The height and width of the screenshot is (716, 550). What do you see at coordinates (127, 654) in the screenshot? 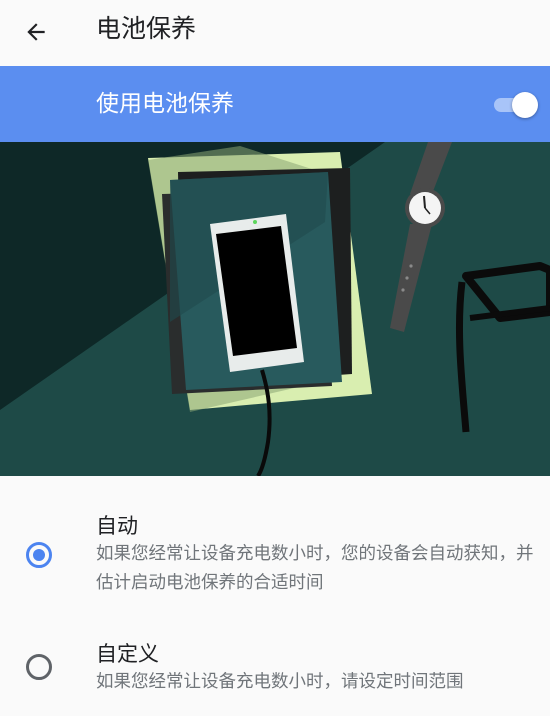
I see `option-custom-title: 自定义` at bounding box center [127, 654].